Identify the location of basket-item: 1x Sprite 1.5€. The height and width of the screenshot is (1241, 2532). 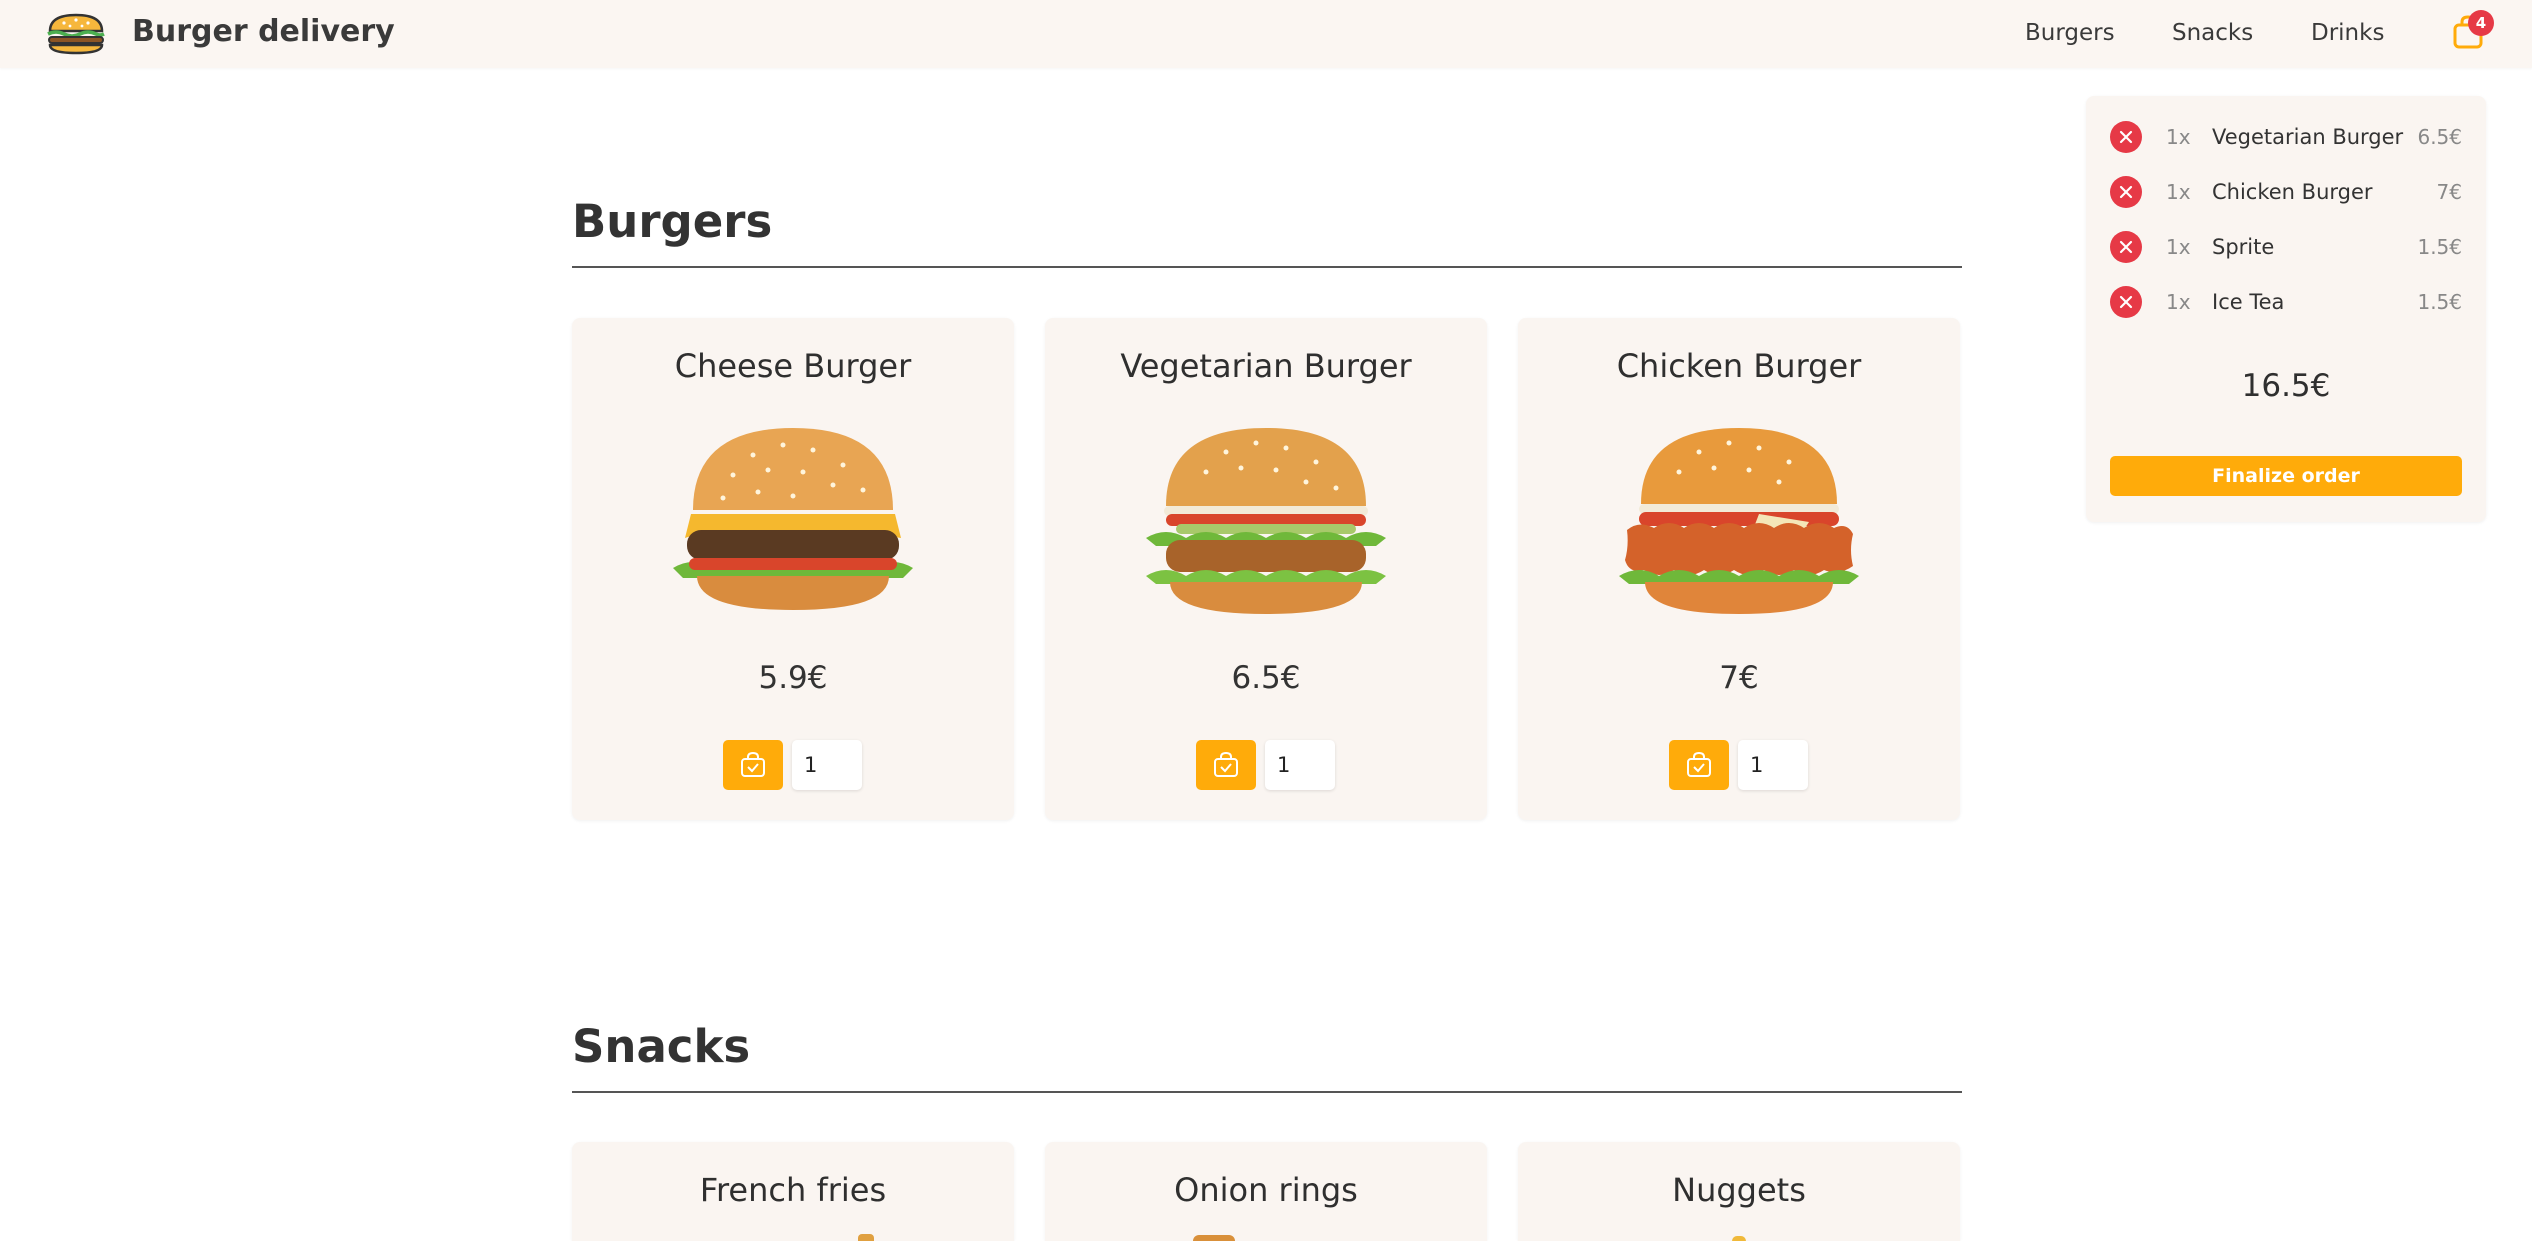
(2286, 247).